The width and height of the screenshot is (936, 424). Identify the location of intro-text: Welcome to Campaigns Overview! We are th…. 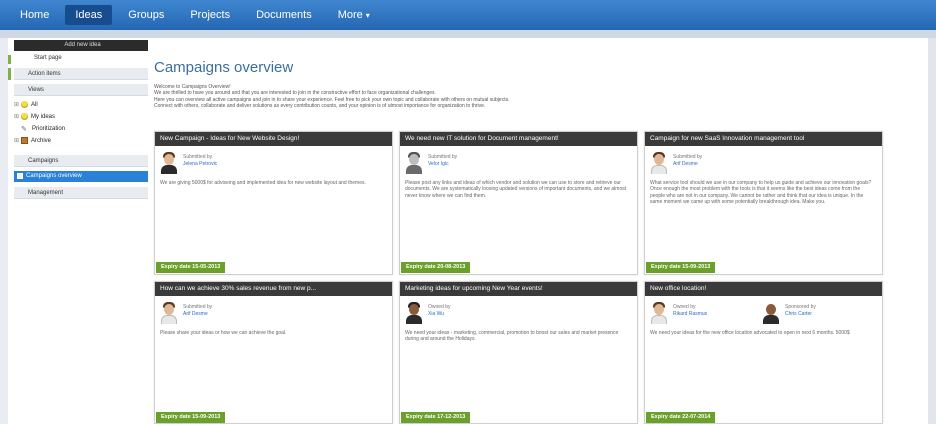
(464, 97).